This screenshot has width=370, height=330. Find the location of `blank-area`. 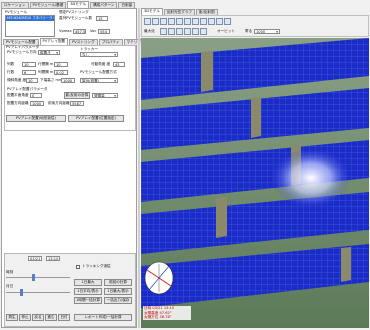

blank-area is located at coordinates (70, 193).